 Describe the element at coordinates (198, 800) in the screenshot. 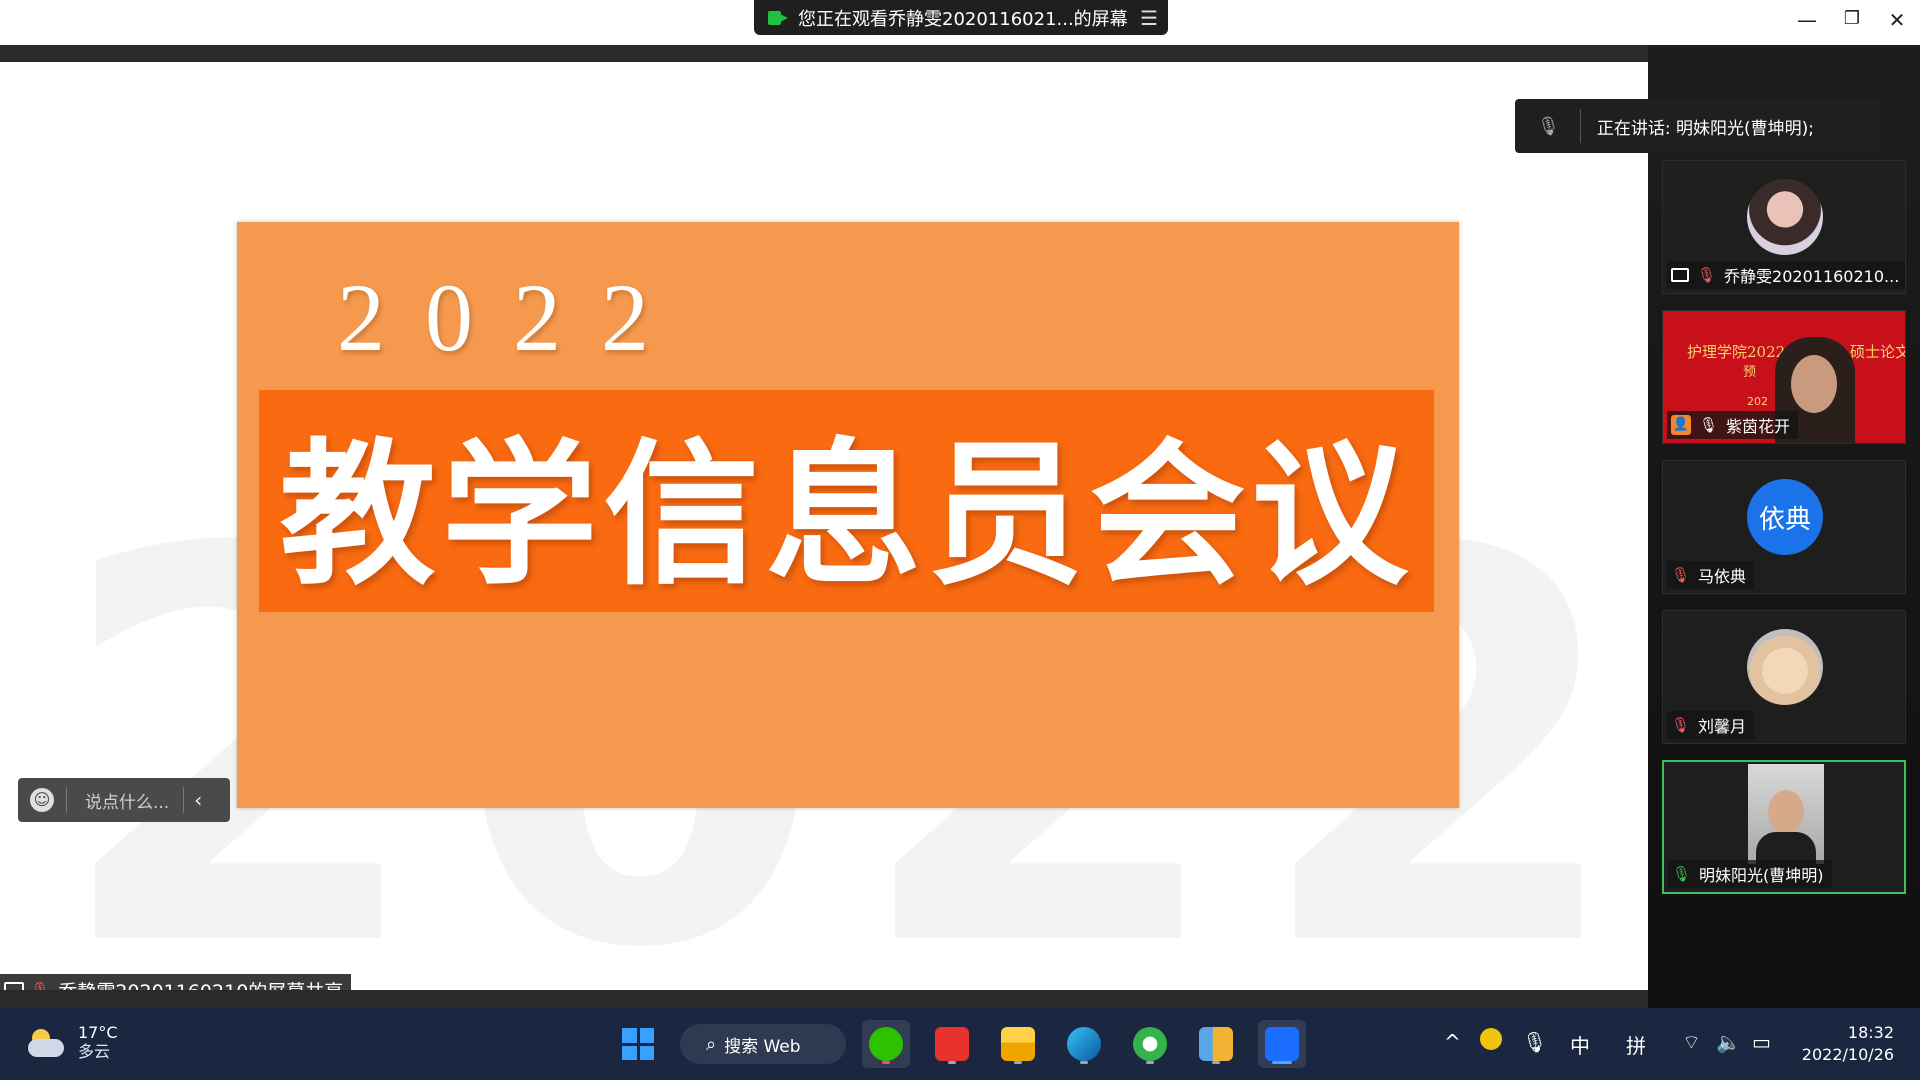

I see `chevron-left-icon: ‹` at that location.